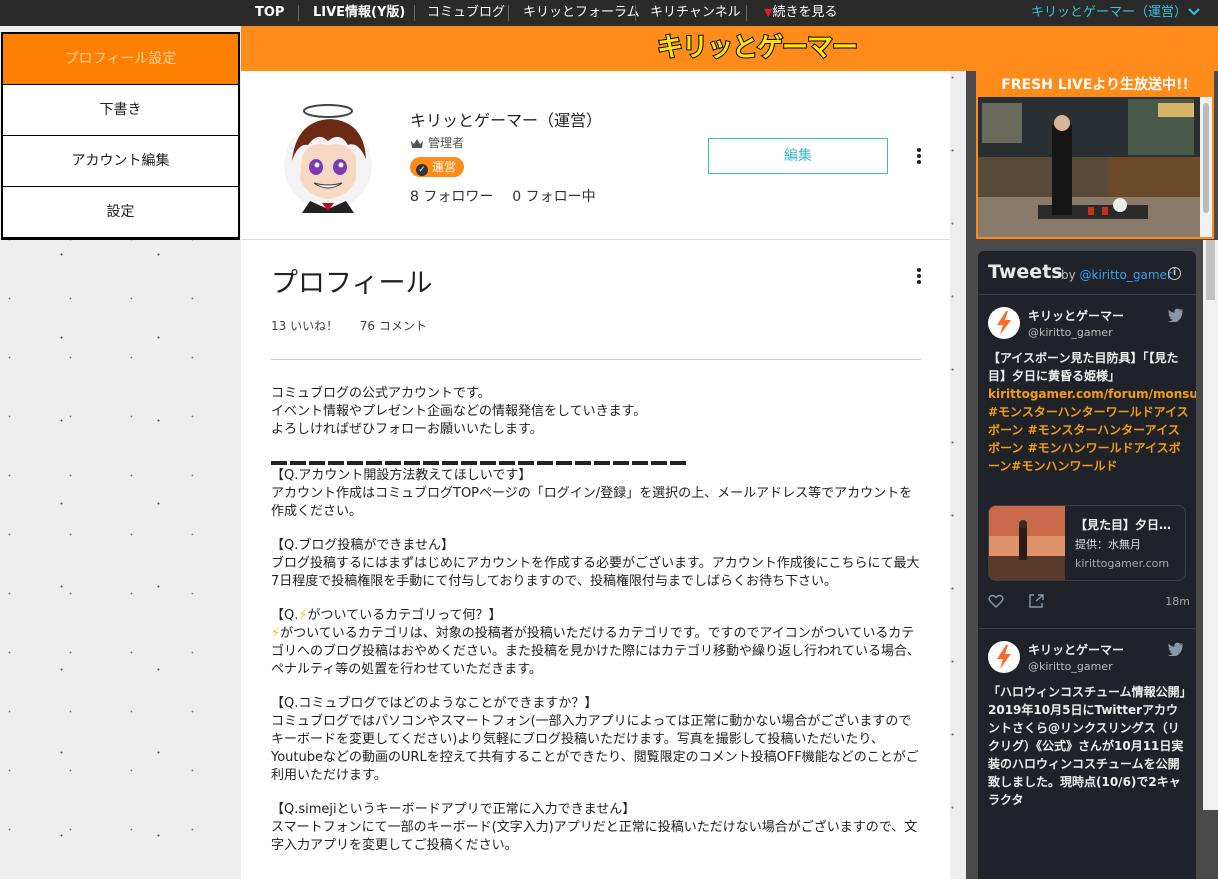 The height and width of the screenshot is (879, 1218). Describe the element at coordinates (1194, 14) in the screenshot. I see `chevron-down-icon` at that location.